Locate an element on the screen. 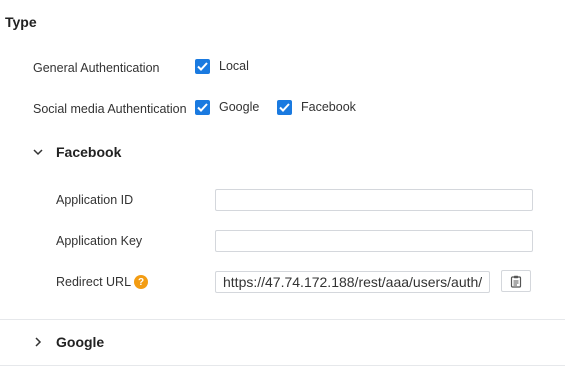 This screenshot has height=370, width=565. chevron-right-icon is located at coordinates (38, 342).